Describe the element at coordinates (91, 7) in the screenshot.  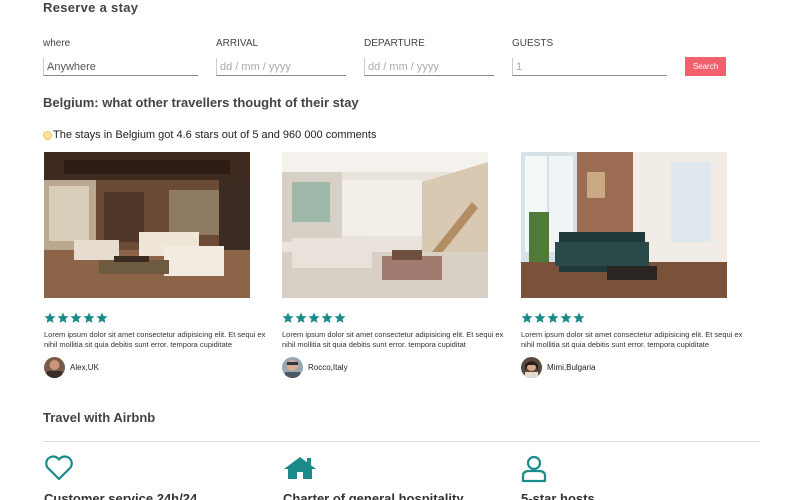
I see `reserve-title: Reserve a stay` at that location.